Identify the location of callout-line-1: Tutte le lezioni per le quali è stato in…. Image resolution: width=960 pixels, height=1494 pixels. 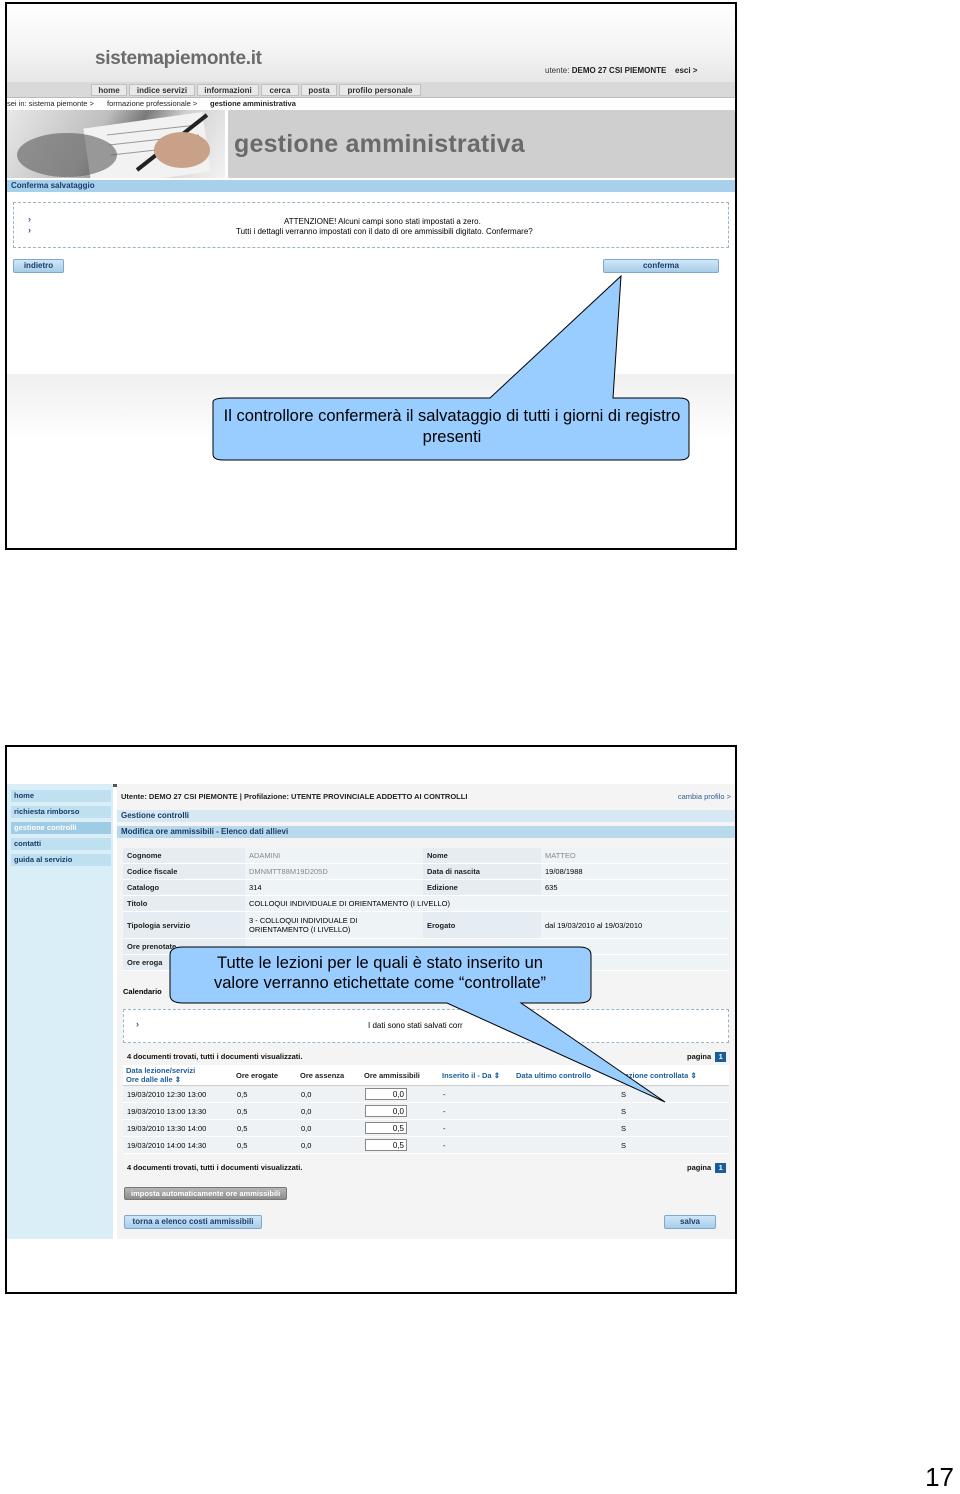
(380, 963).